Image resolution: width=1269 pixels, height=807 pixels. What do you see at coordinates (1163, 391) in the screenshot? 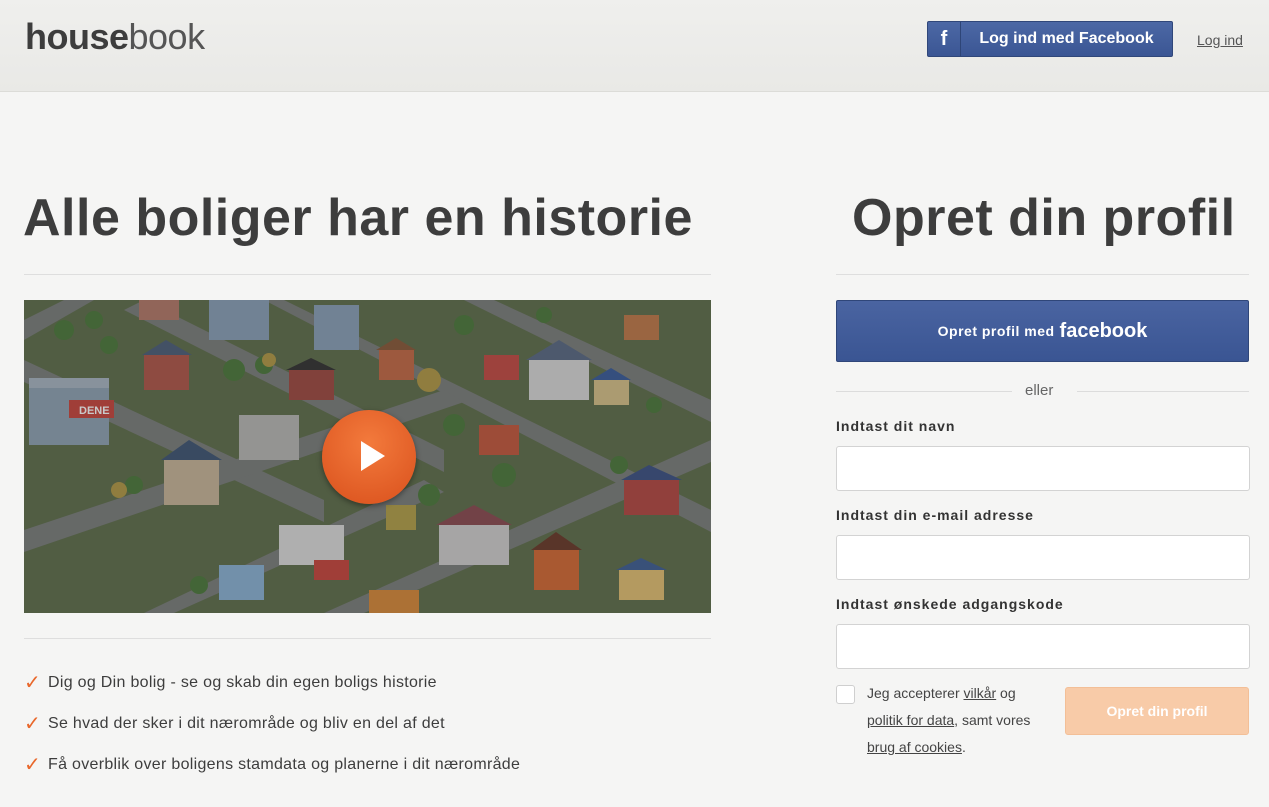
I see `or-divider-right` at bounding box center [1163, 391].